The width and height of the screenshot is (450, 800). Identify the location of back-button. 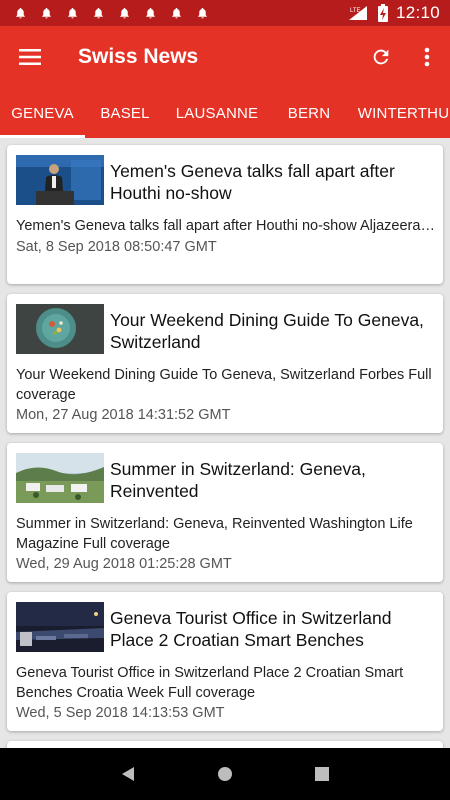
(128, 774).